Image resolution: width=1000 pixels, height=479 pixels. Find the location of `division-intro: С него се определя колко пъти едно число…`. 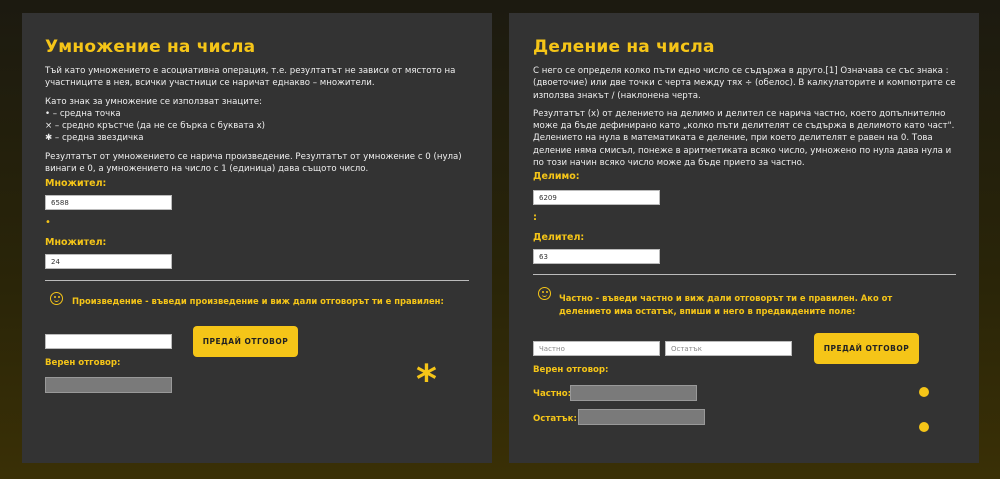

division-intro: С него се определя колко пъти едно число… is located at coordinates (744, 83).